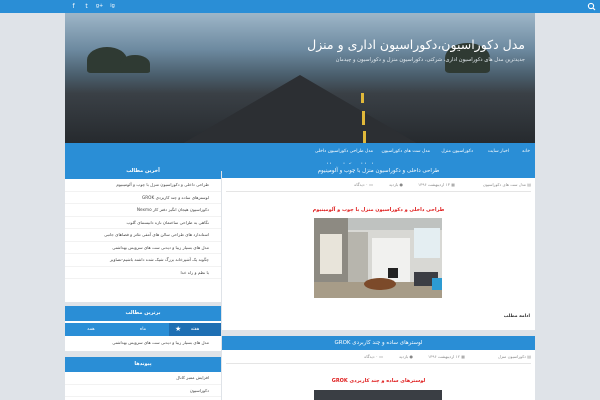 The width and height of the screenshot is (600, 400). What do you see at coordinates (457, 152) in the screenshot?
I see `nav-item-home-decor: دکوراسیون منزل` at bounding box center [457, 152].